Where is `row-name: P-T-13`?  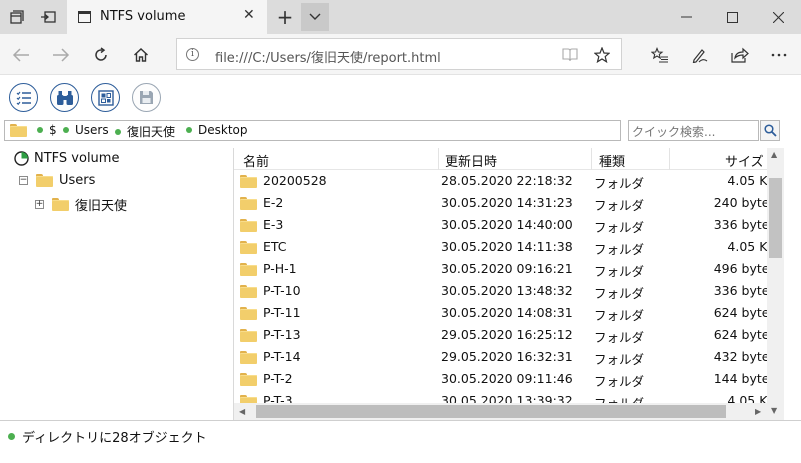 row-name: P-T-13 is located at coordinates (282, 334).